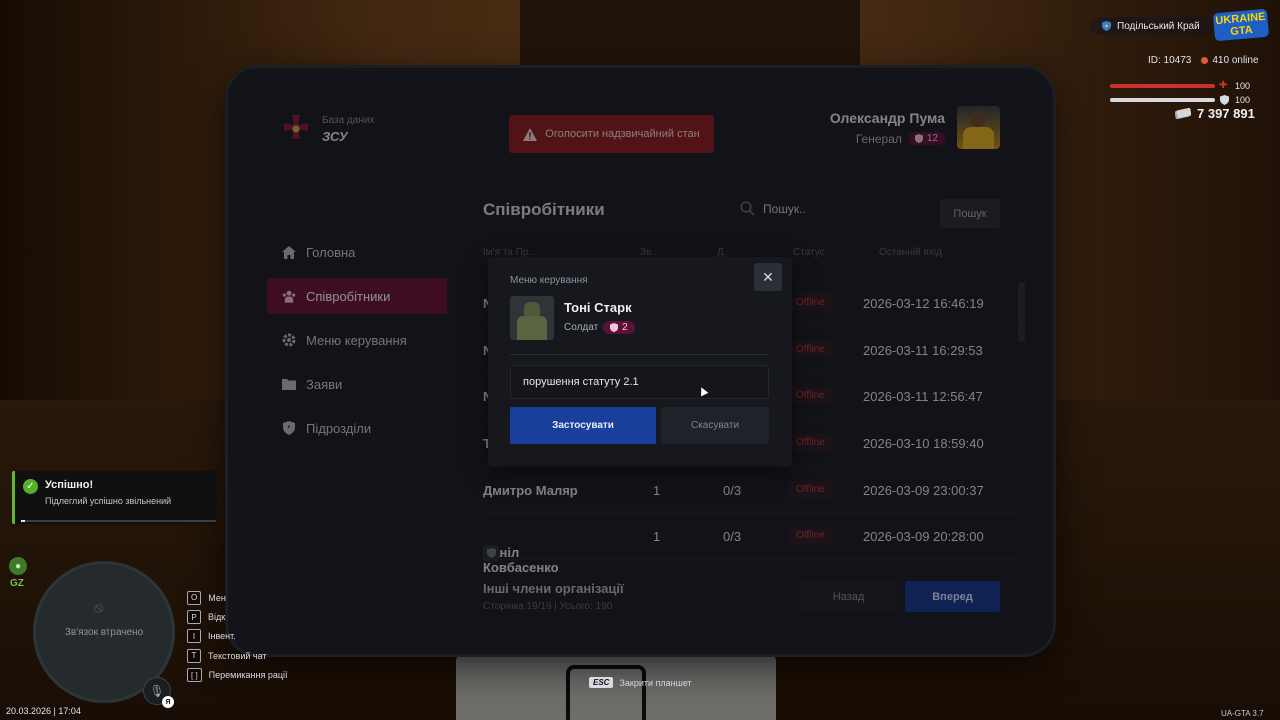 The width and height of the screenshot is (1280, 720). Describe the element at coordinates (194, 617) in the screenshot. I see `hotkey-key: P` at that location.